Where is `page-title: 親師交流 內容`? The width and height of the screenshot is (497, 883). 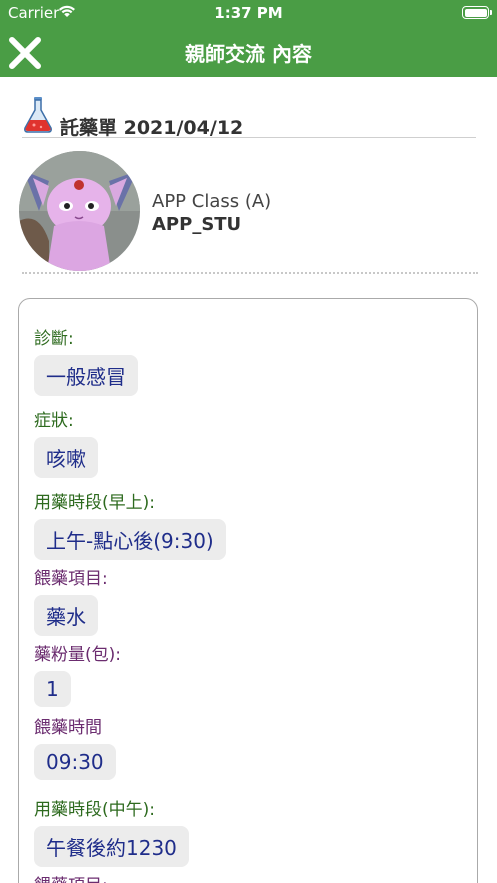
page-title: 親師交流 內容 is located at coordinates (248, 54).